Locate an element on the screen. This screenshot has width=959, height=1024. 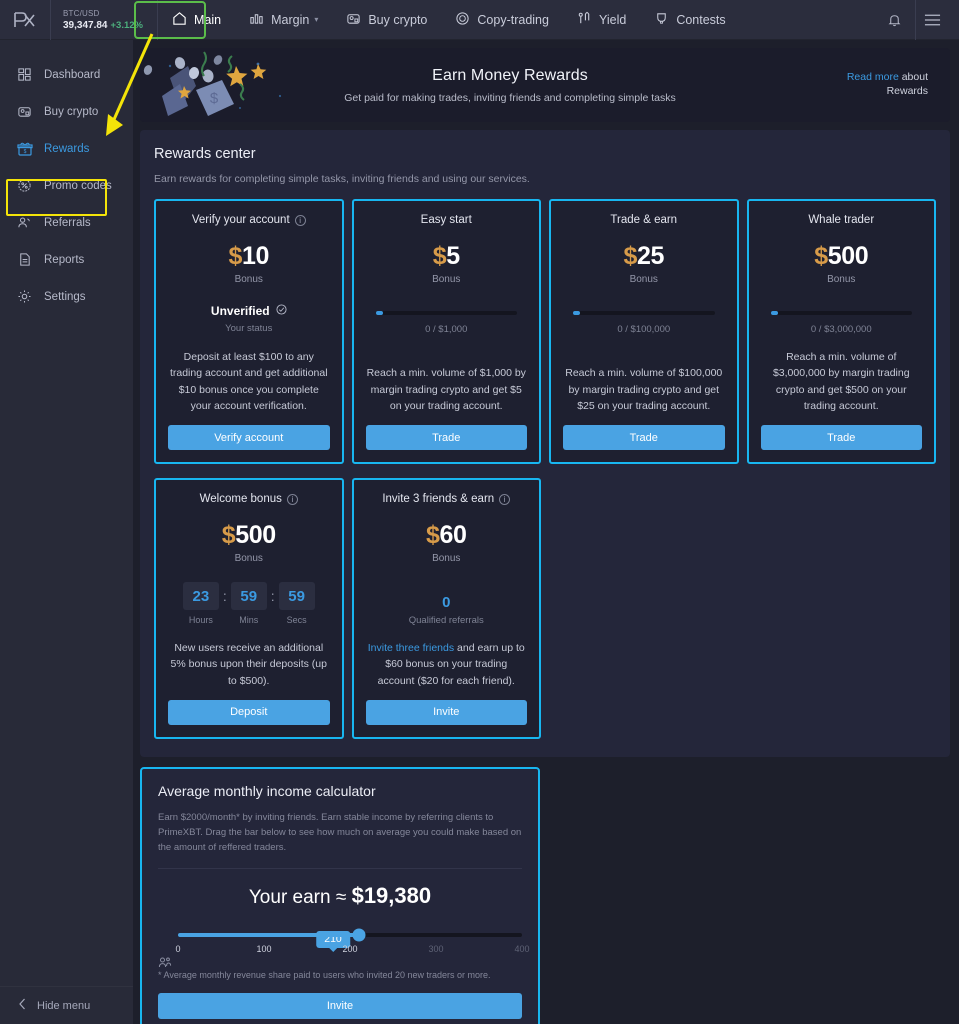
yield-icon is located at coordinates (584, 20).